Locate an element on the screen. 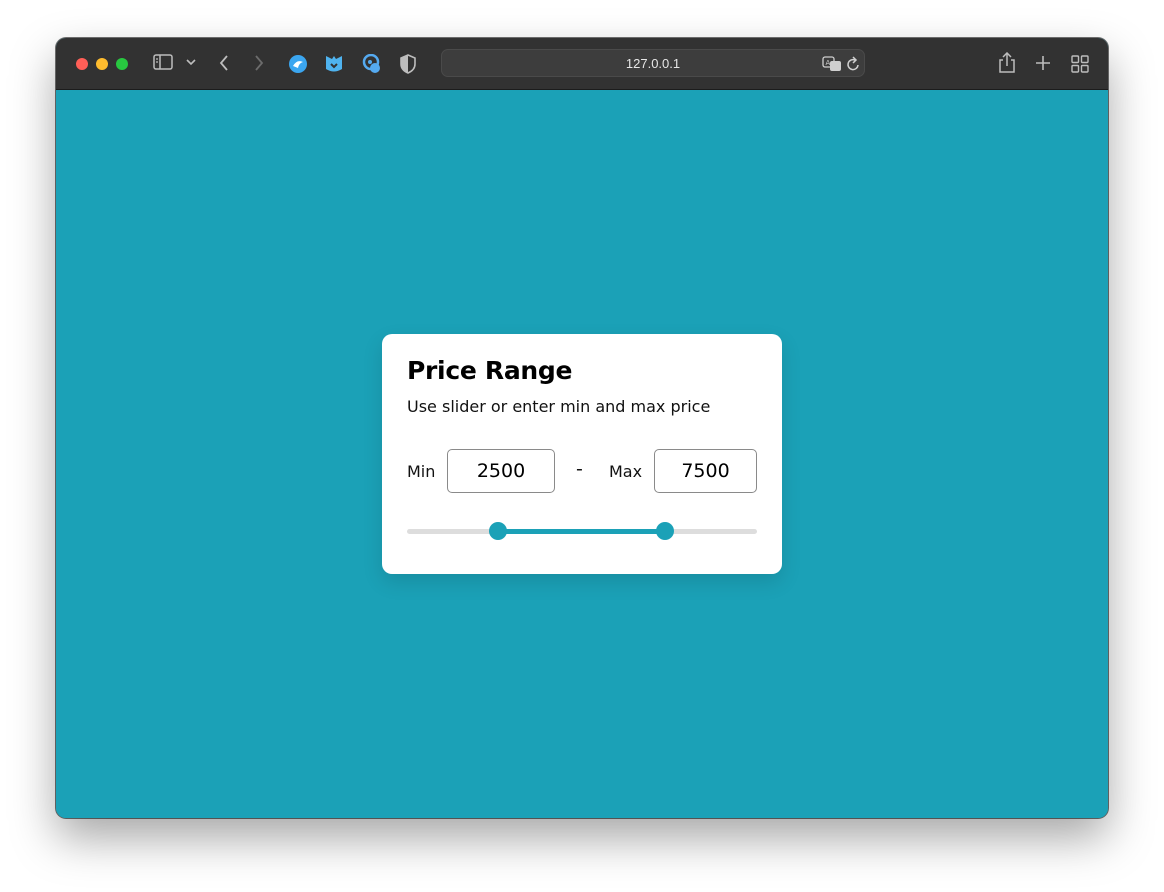 Image resolution: width=1164 pixels, height=892 pixels. max-slider-handle is located at coordinates (665, 531).